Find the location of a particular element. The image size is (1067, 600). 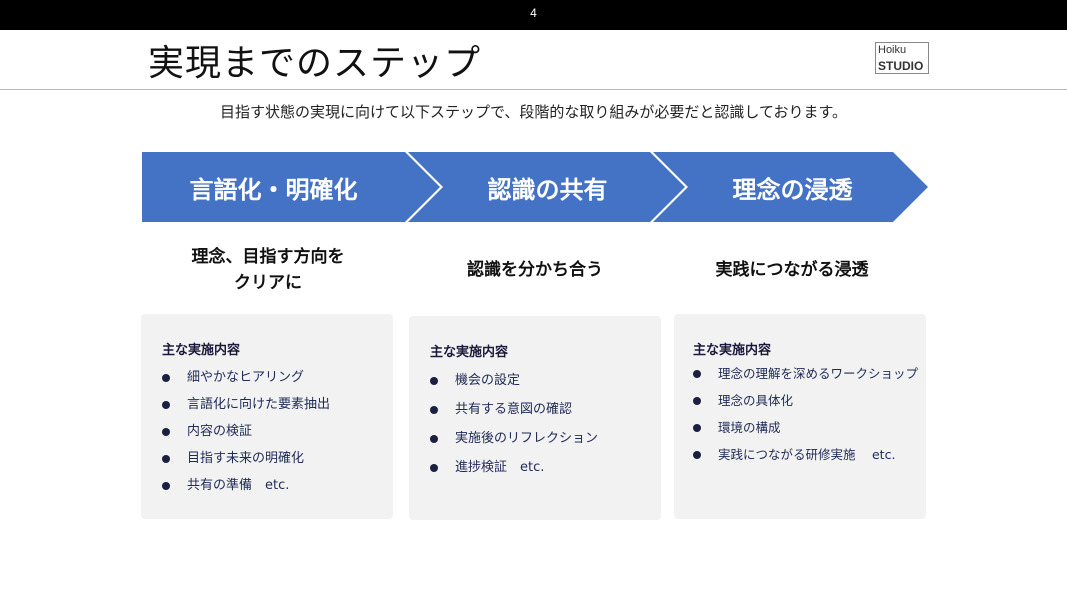

step-2-item-list: 機会の設定 共有する意図の確認 実施後のリフレクション 進捗検証 etc. is located at coordinates (514, 424).